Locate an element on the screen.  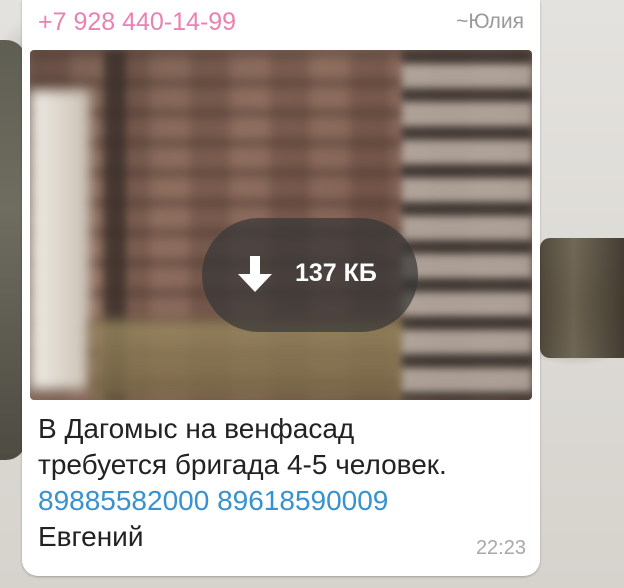
message-line: В Дагомыс на венфасад is located at coordinates (196, 428).